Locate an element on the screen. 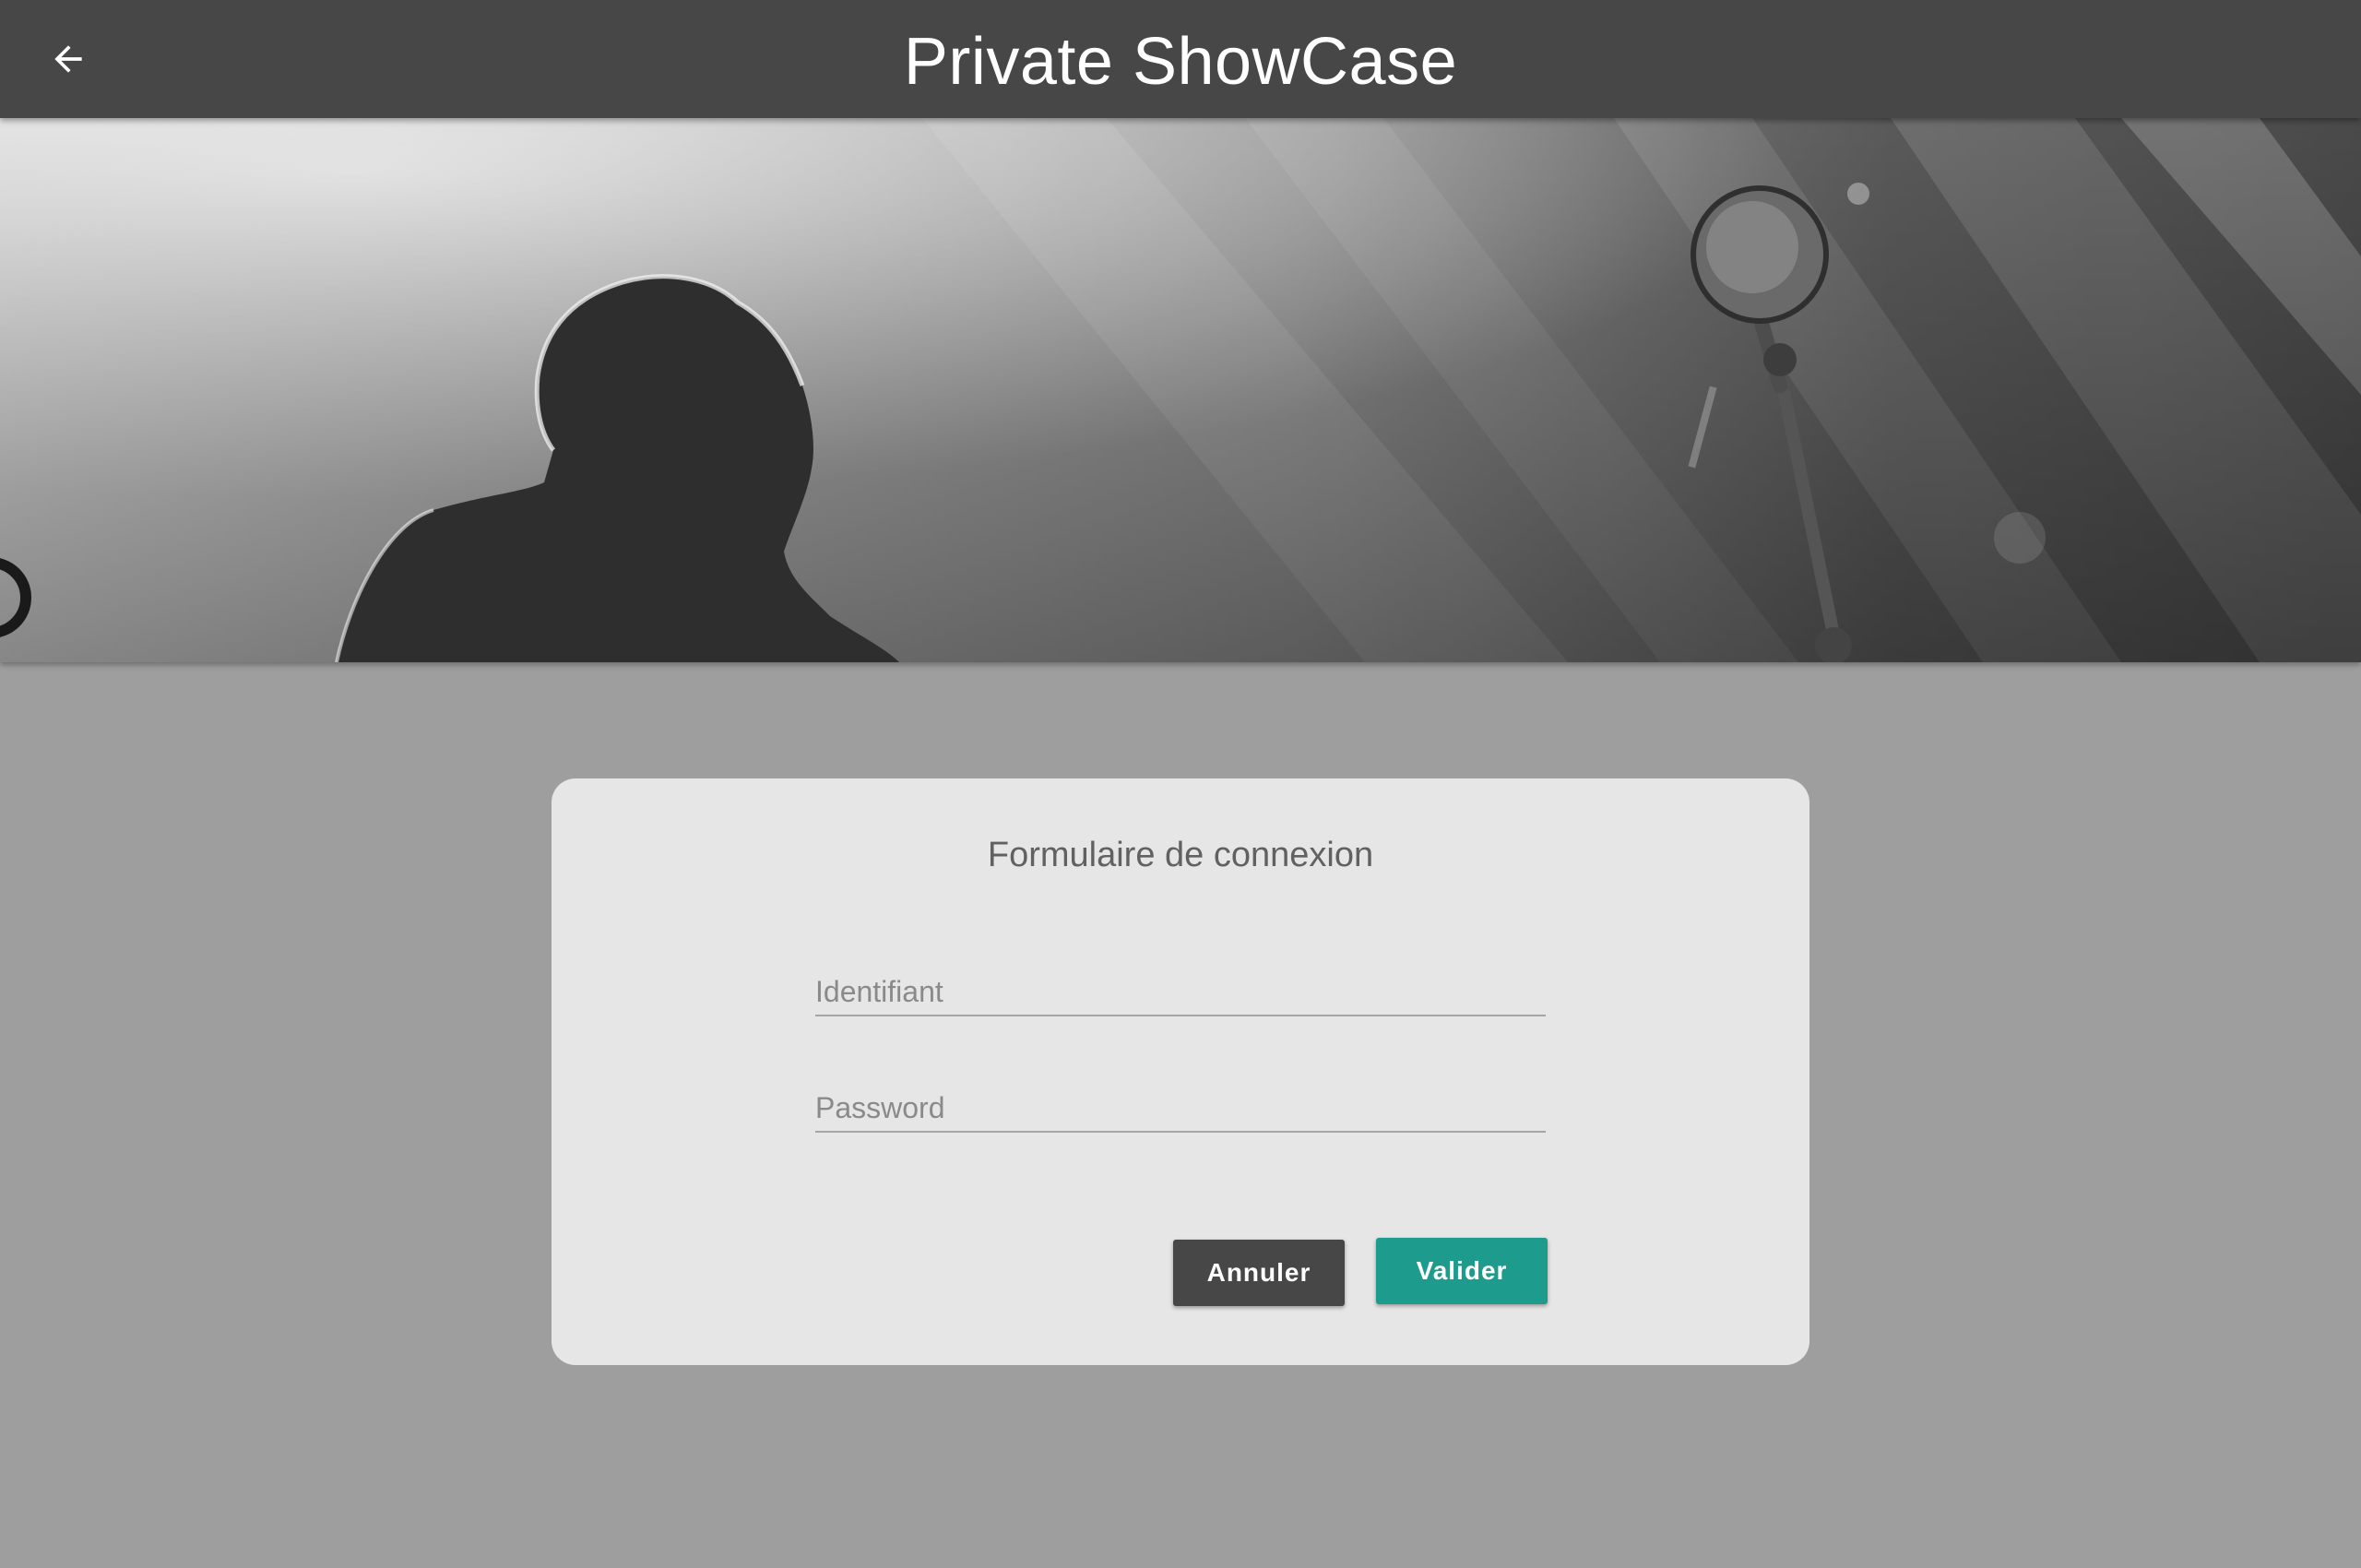 The width and height of the screenshot is (2361, 1568). password-field is located at coordinates (1180, 1099).